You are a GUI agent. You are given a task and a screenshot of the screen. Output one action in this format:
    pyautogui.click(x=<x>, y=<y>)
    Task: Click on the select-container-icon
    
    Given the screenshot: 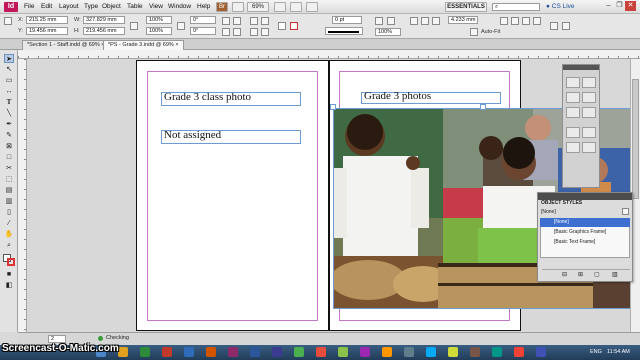 What is the action you would take?
    pyautogui.click(x=254, y=21)
    